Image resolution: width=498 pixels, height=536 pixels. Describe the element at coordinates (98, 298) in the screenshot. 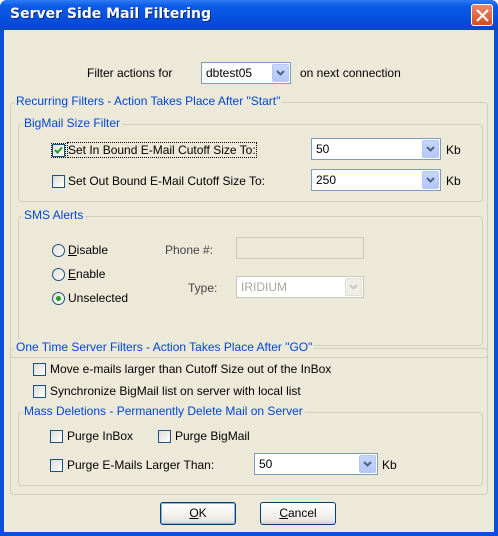

I see `sms-unselected-label: Unselected` at that location.